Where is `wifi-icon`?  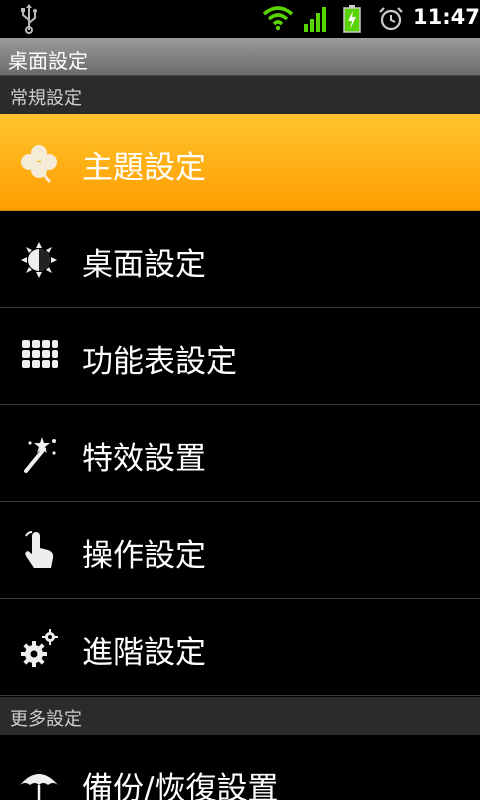
wifi-icon is located at coordinates (278, 18).